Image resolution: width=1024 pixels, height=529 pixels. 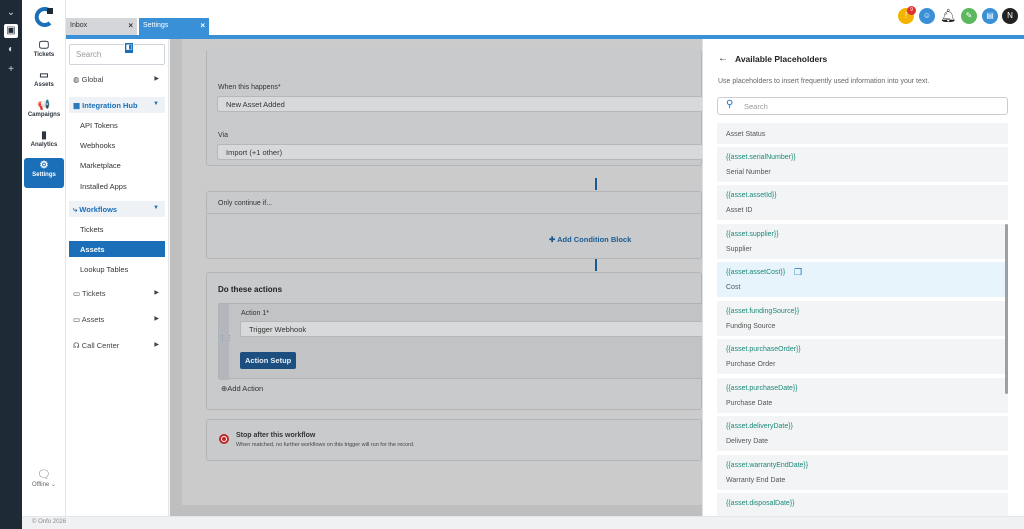 What do you see at coordinates (749, 403) in the screenshot?
I see `placeholder-label: Purchase Date` at bounding box center [749, 403].